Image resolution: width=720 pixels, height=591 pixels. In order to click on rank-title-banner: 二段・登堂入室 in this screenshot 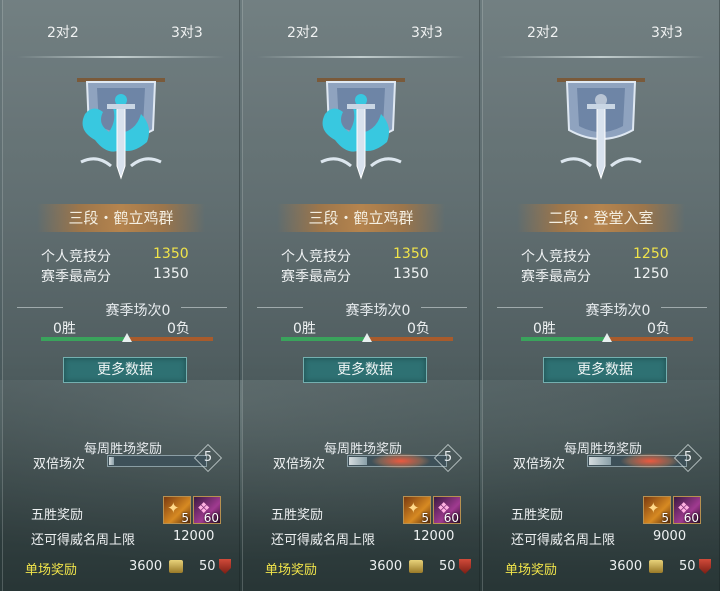, I will do `click(601, 218)`.